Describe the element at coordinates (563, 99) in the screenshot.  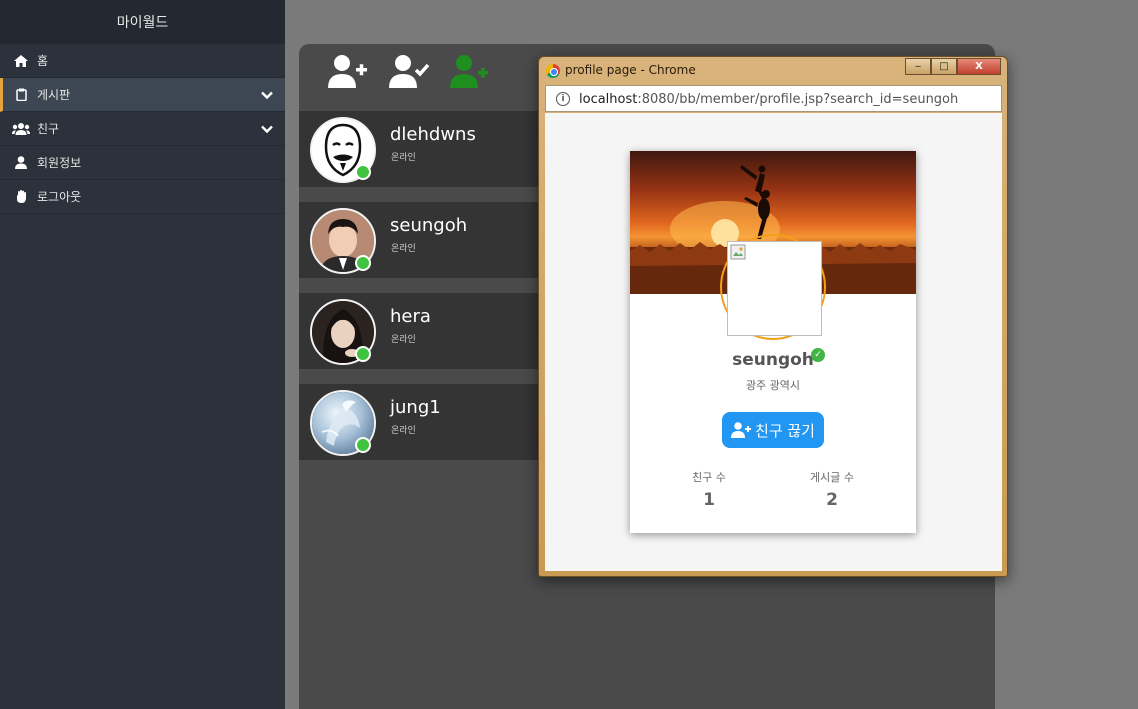
I see `info-icon: i` at that location.